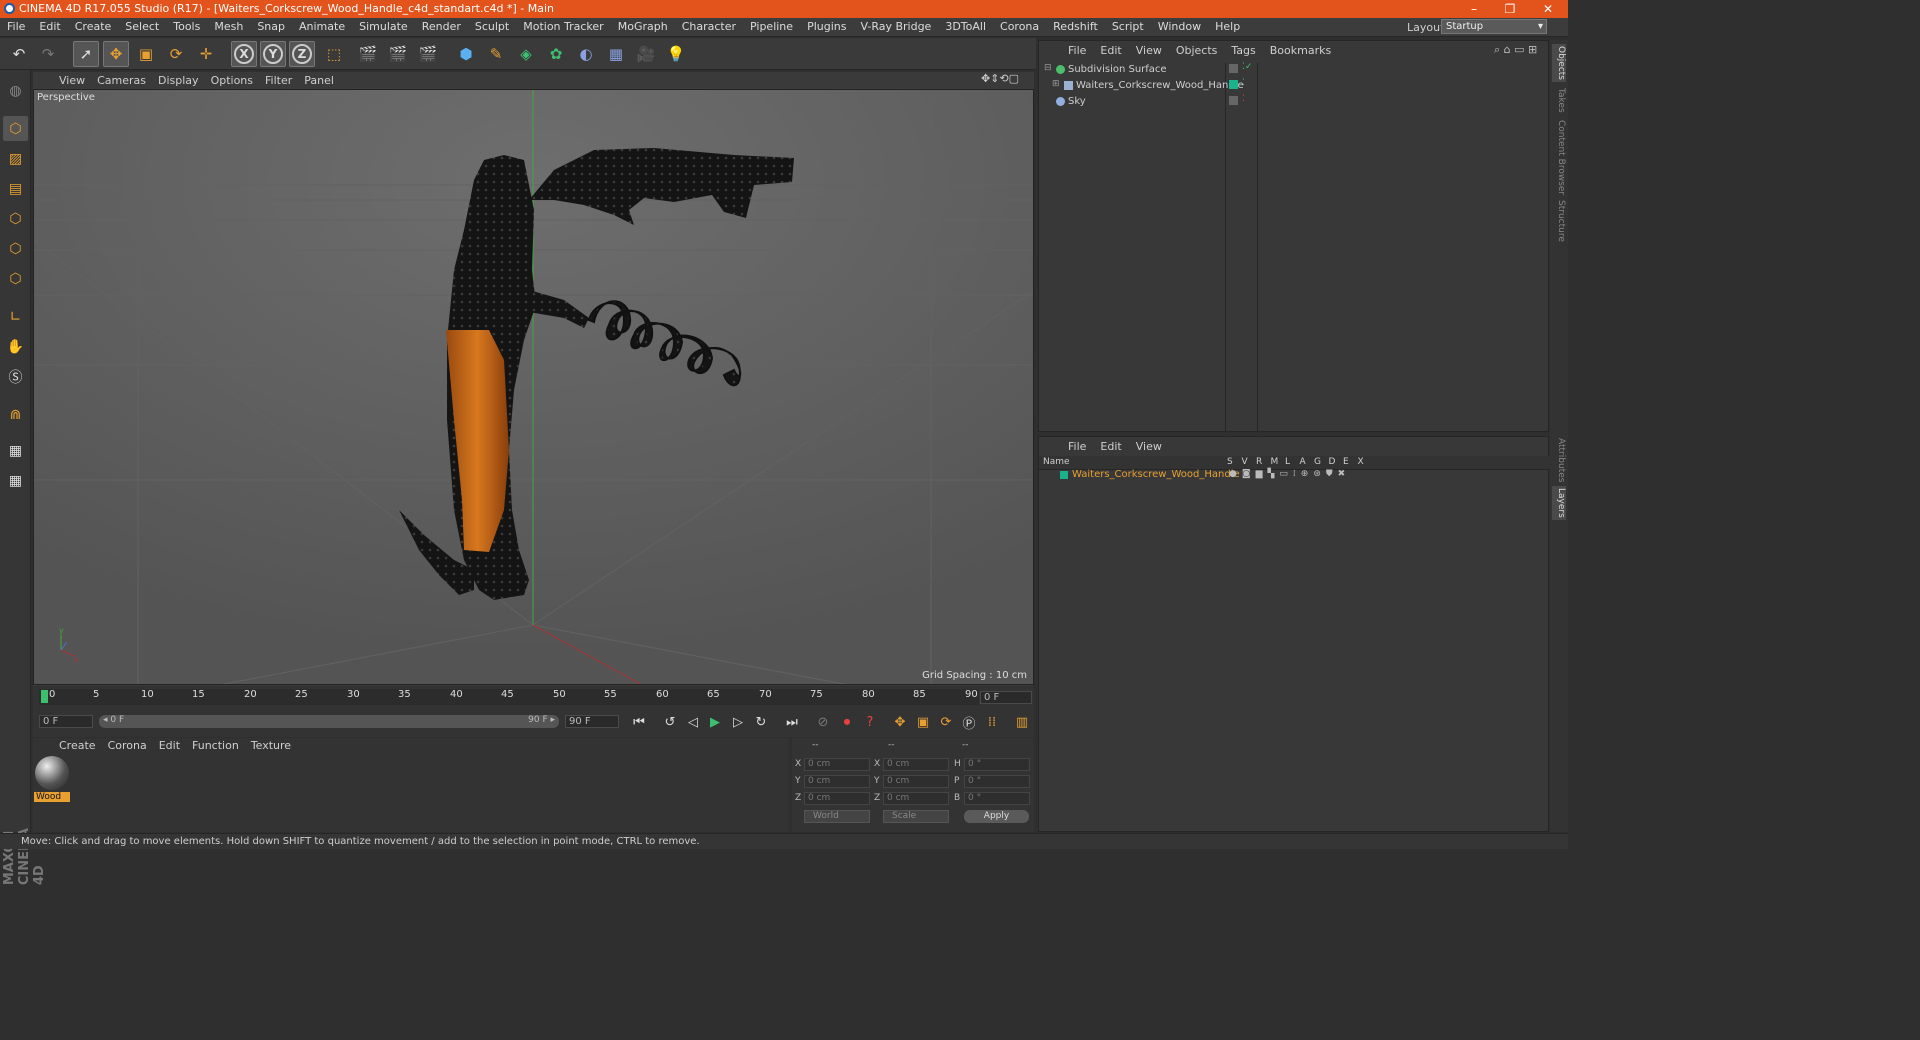  What do you see at coordinates (895, 26) in the screenshot?
I see `menu-vray-bridge: V-Ray Bridge` at bounding box center [895, 26].